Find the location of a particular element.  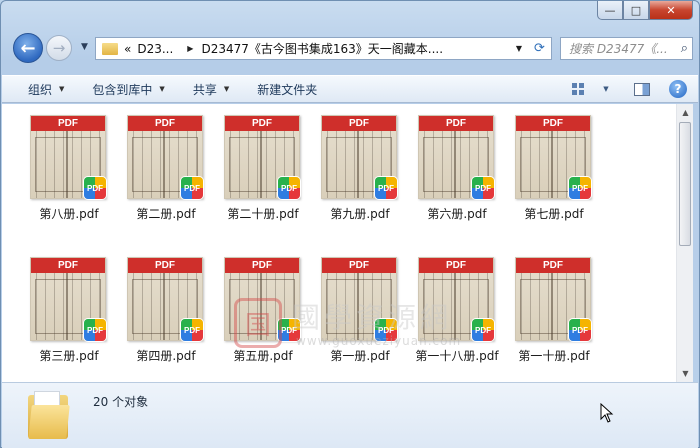

file-item: PDF PDF 第二十册.pdf is located at coordinates (263, 175).